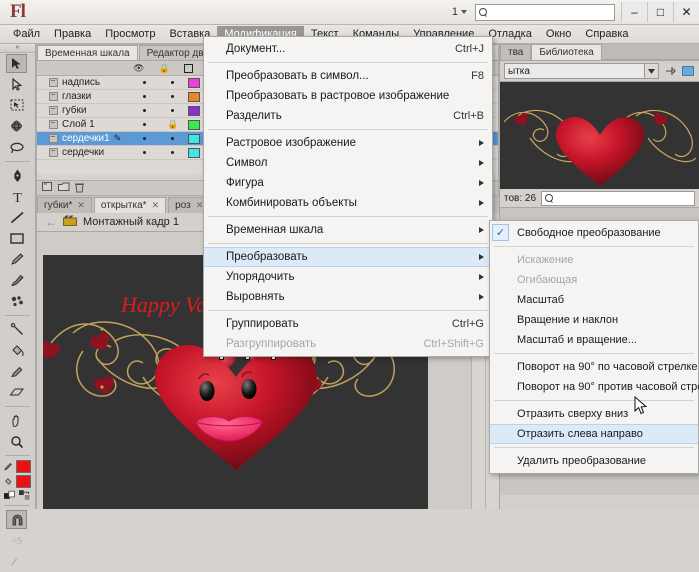  Describe the element at coordinates (686, 12) in the screenshot. I see `close-button: ✕` at that location.